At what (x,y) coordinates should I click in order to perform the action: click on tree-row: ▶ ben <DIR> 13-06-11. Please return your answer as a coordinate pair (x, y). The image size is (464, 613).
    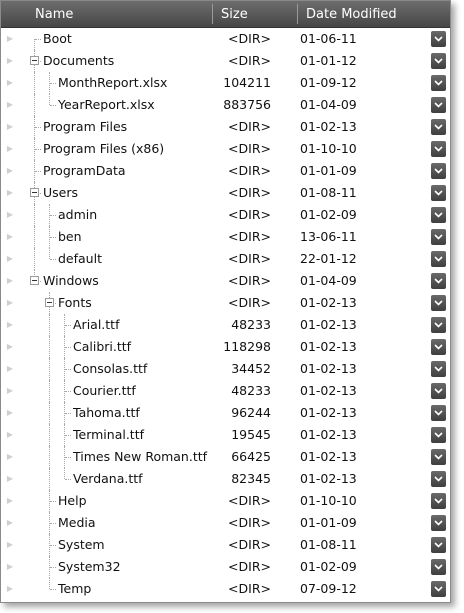
    Looking at the image, I should click on (225, 237).